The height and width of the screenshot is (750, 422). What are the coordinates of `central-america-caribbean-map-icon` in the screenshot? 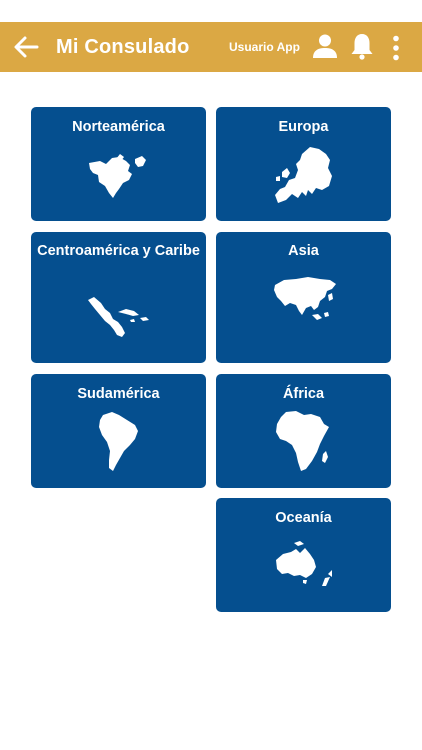 It's located at (118, 317).